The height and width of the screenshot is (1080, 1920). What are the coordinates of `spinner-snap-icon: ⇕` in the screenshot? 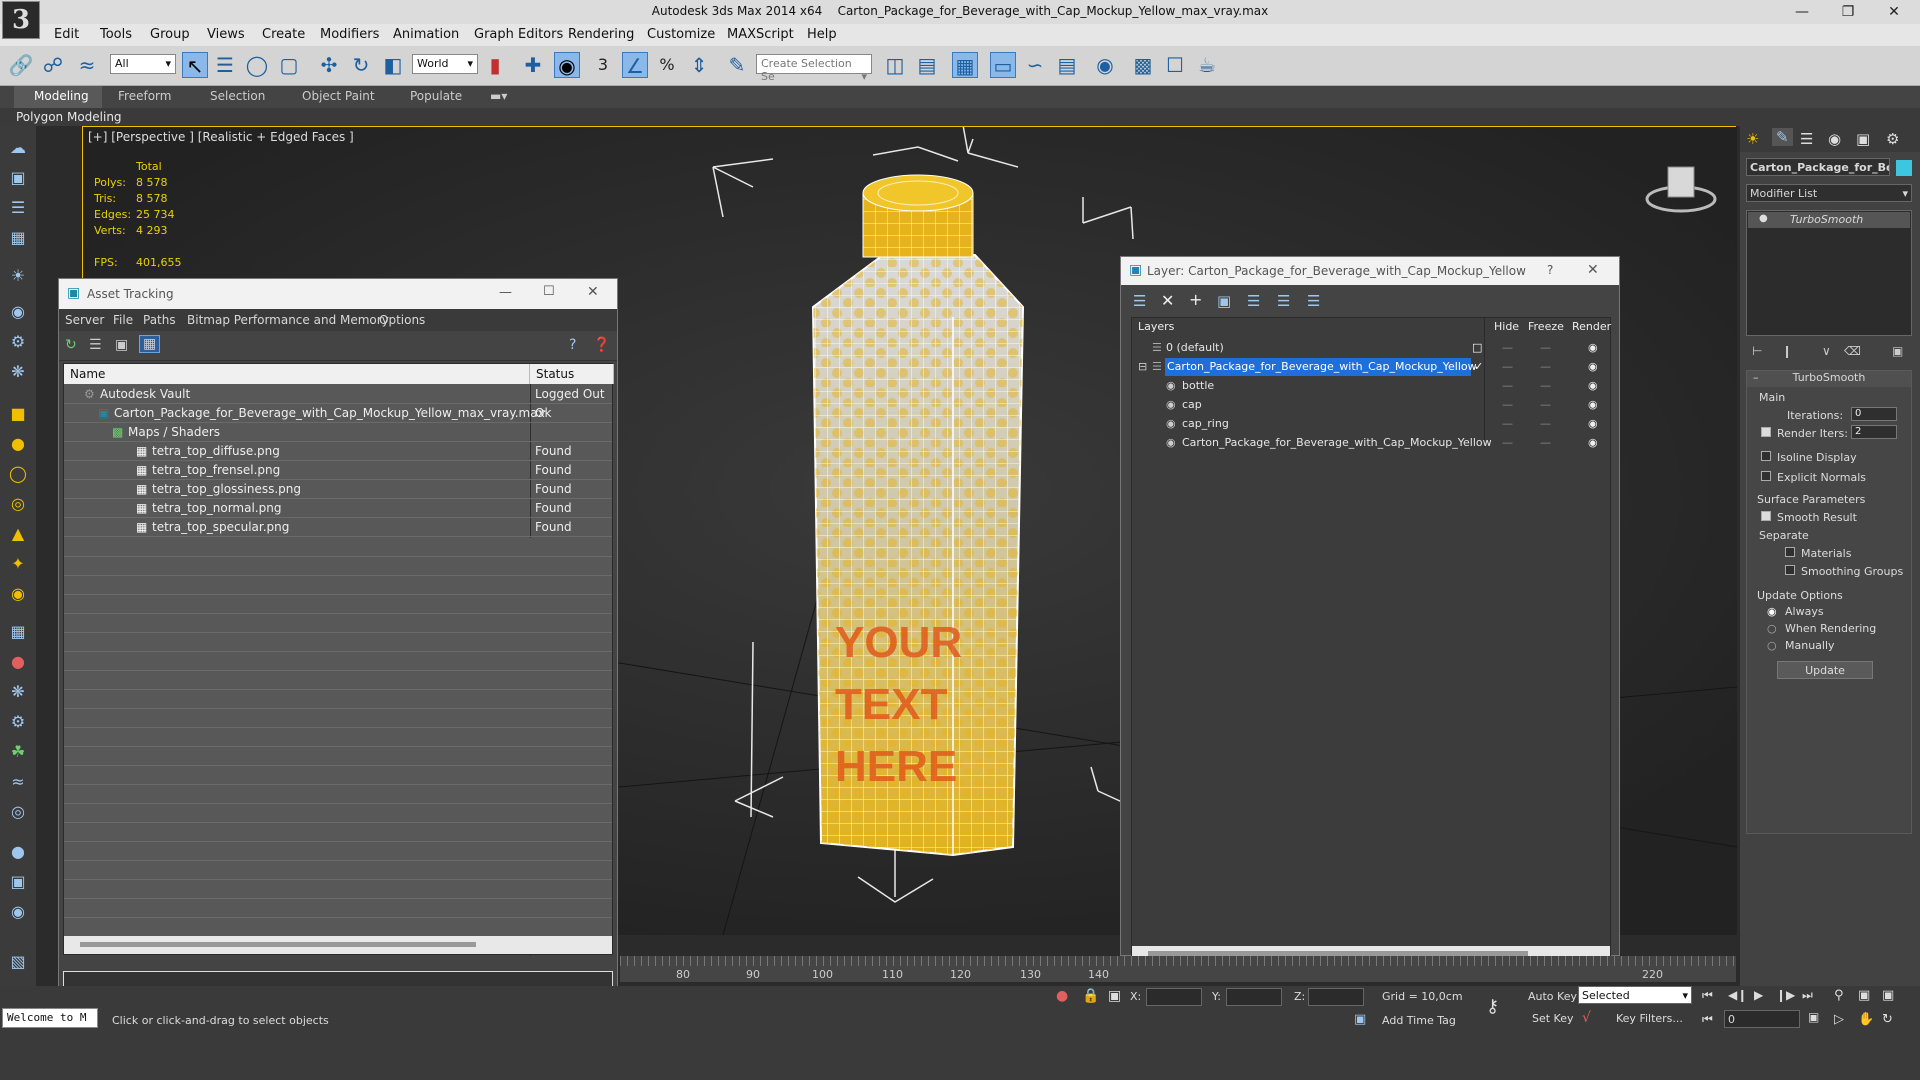 It's located at (699, 65).